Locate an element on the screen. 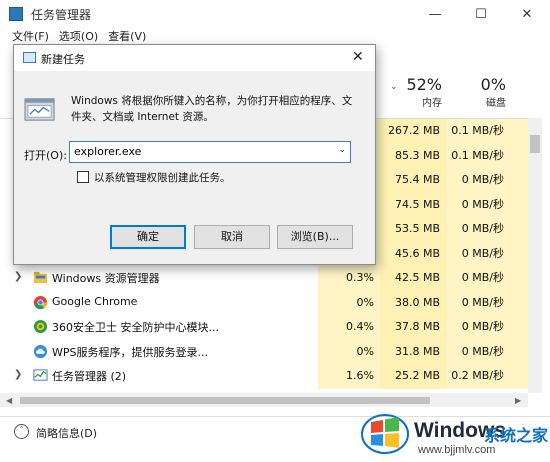 Image resolution: width=550 pixels, height=462 pixels. memory-label: 内存 is located at coordinates (432, 103).